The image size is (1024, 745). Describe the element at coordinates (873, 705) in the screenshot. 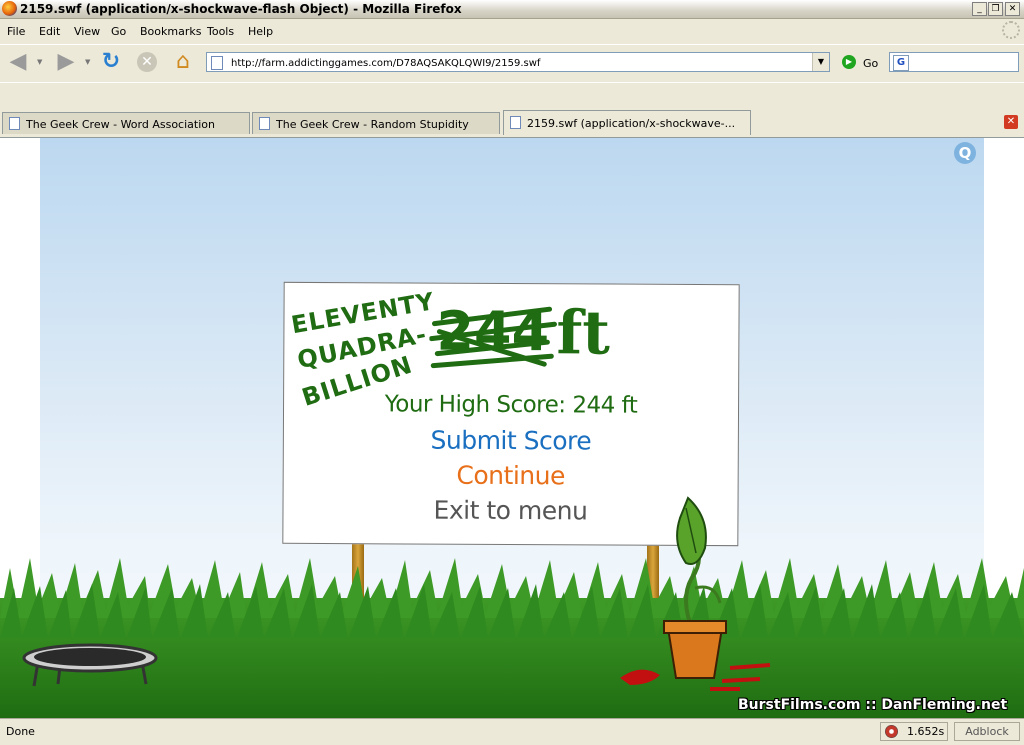

I see `credit-text: BurstFilms.com :: DanFleming.net` at that location.